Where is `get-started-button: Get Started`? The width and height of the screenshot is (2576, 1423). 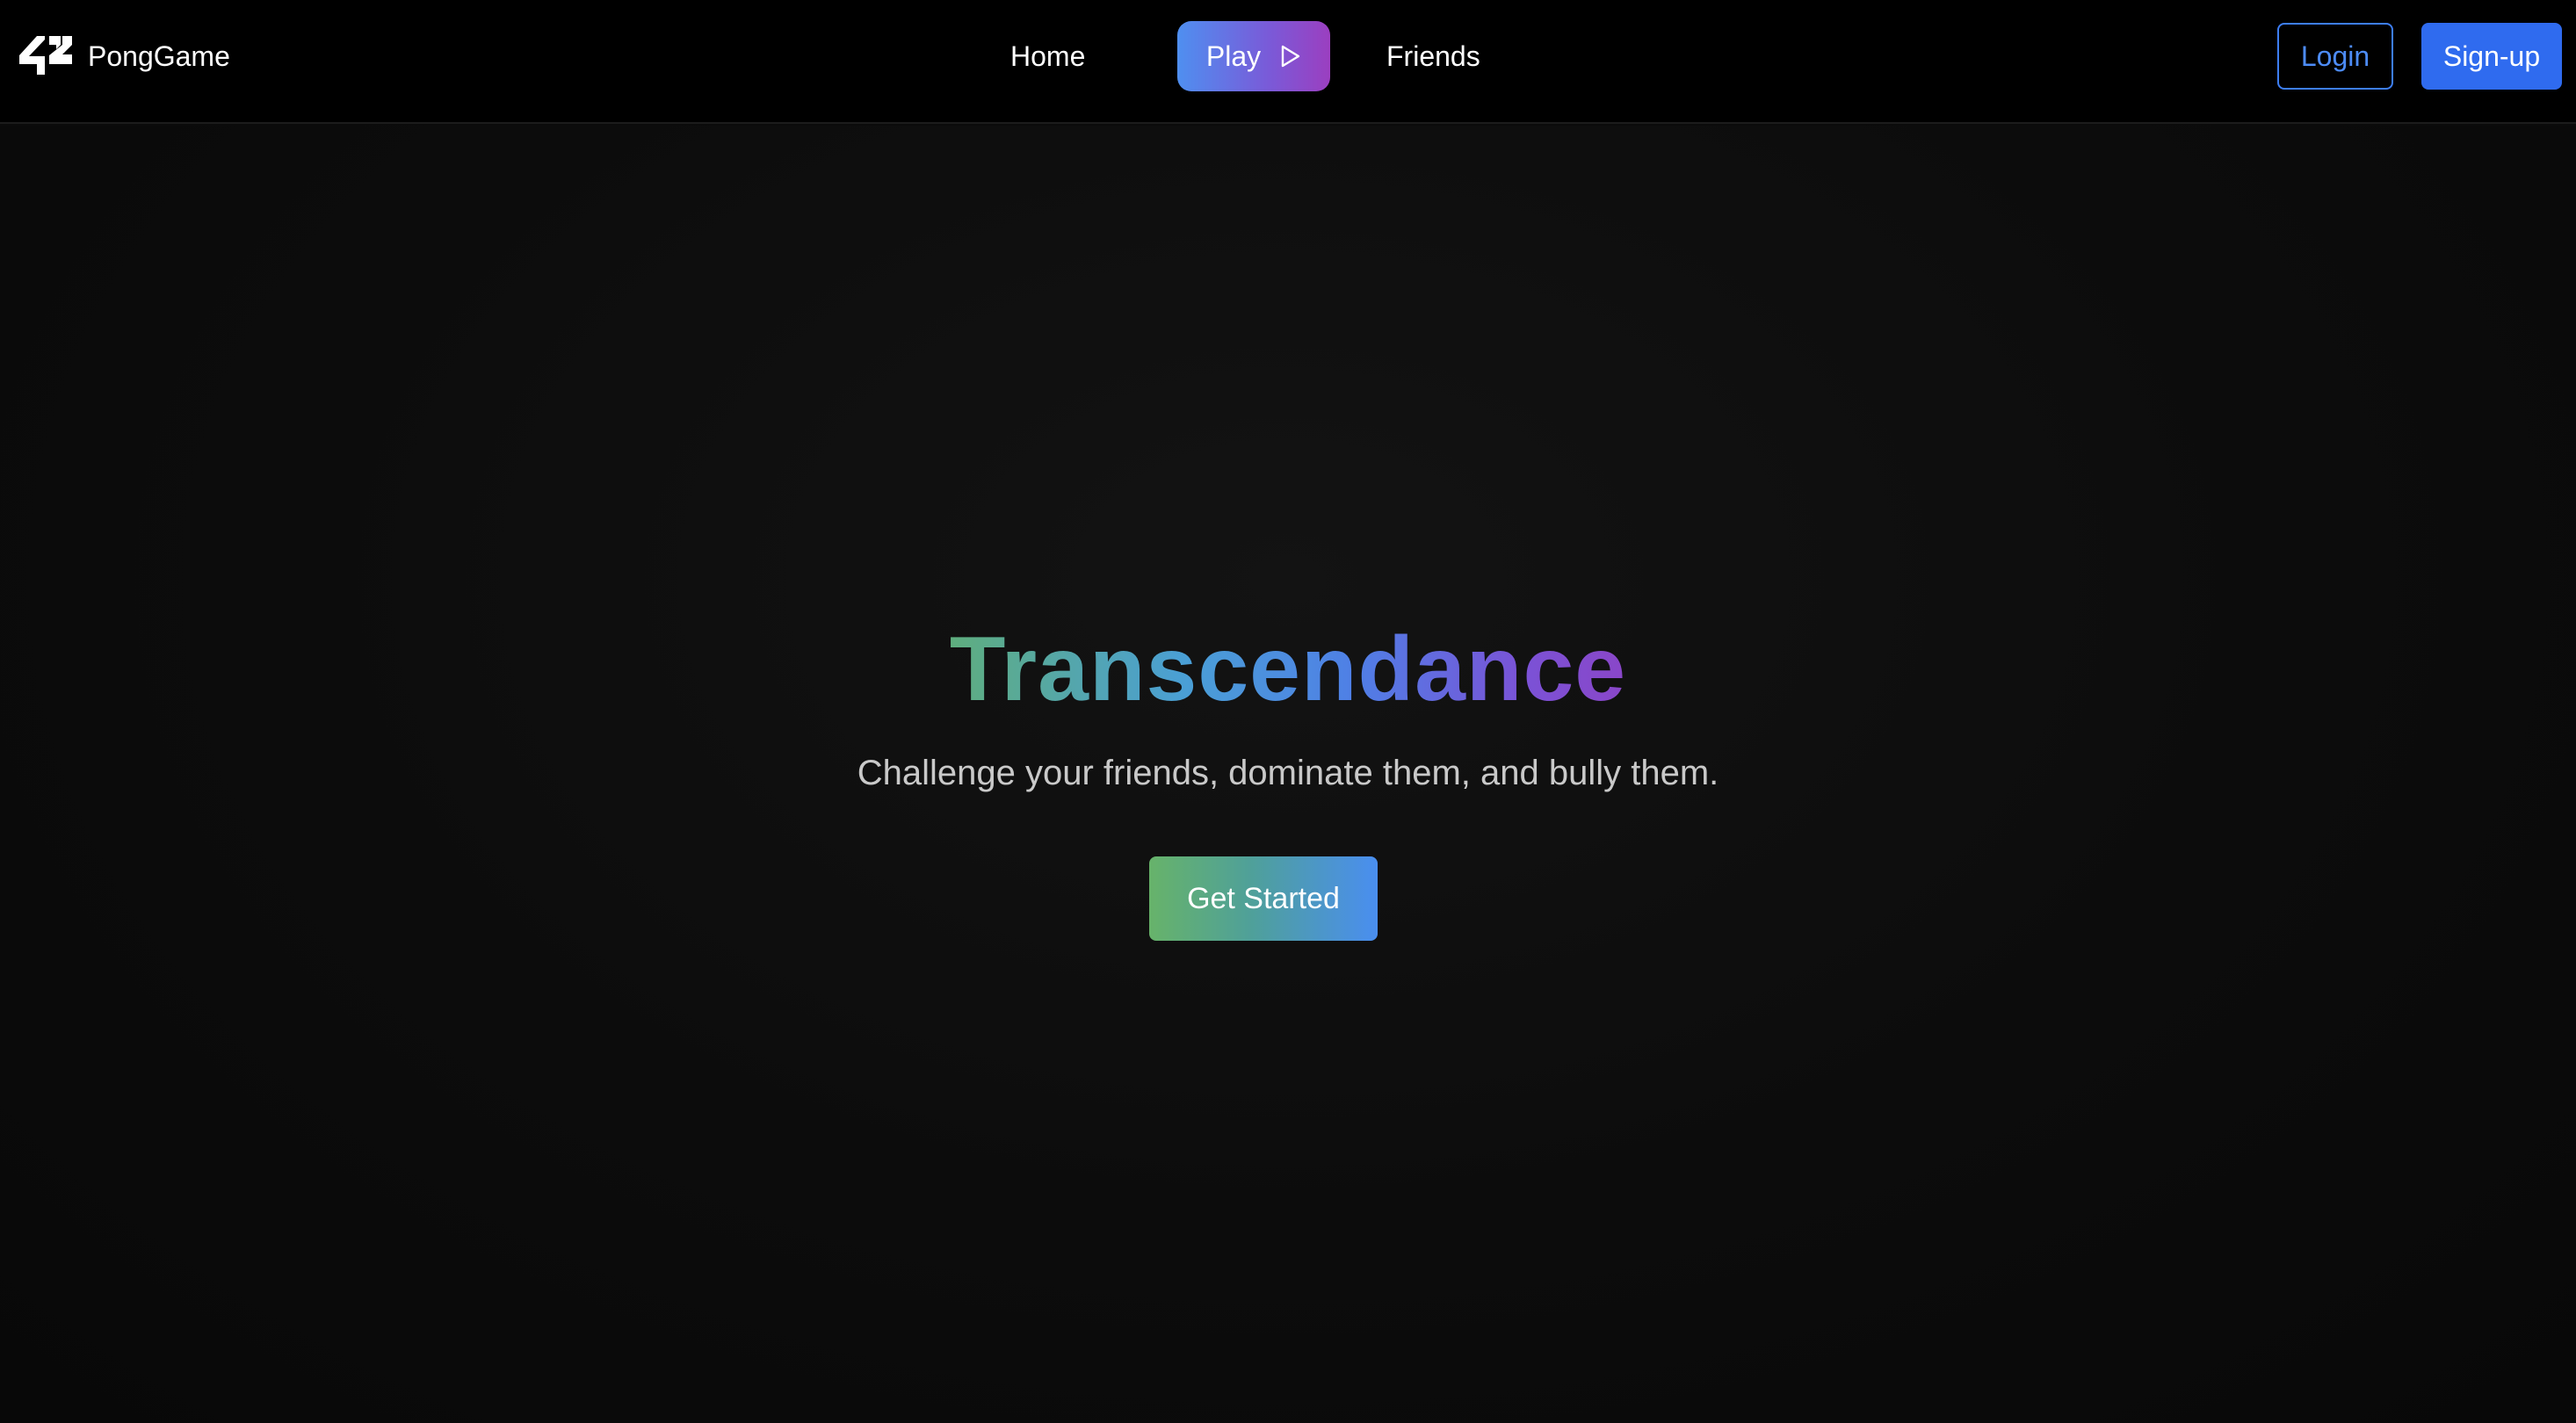
get-started-button: Get Started is located at coordinates (1263, 899).